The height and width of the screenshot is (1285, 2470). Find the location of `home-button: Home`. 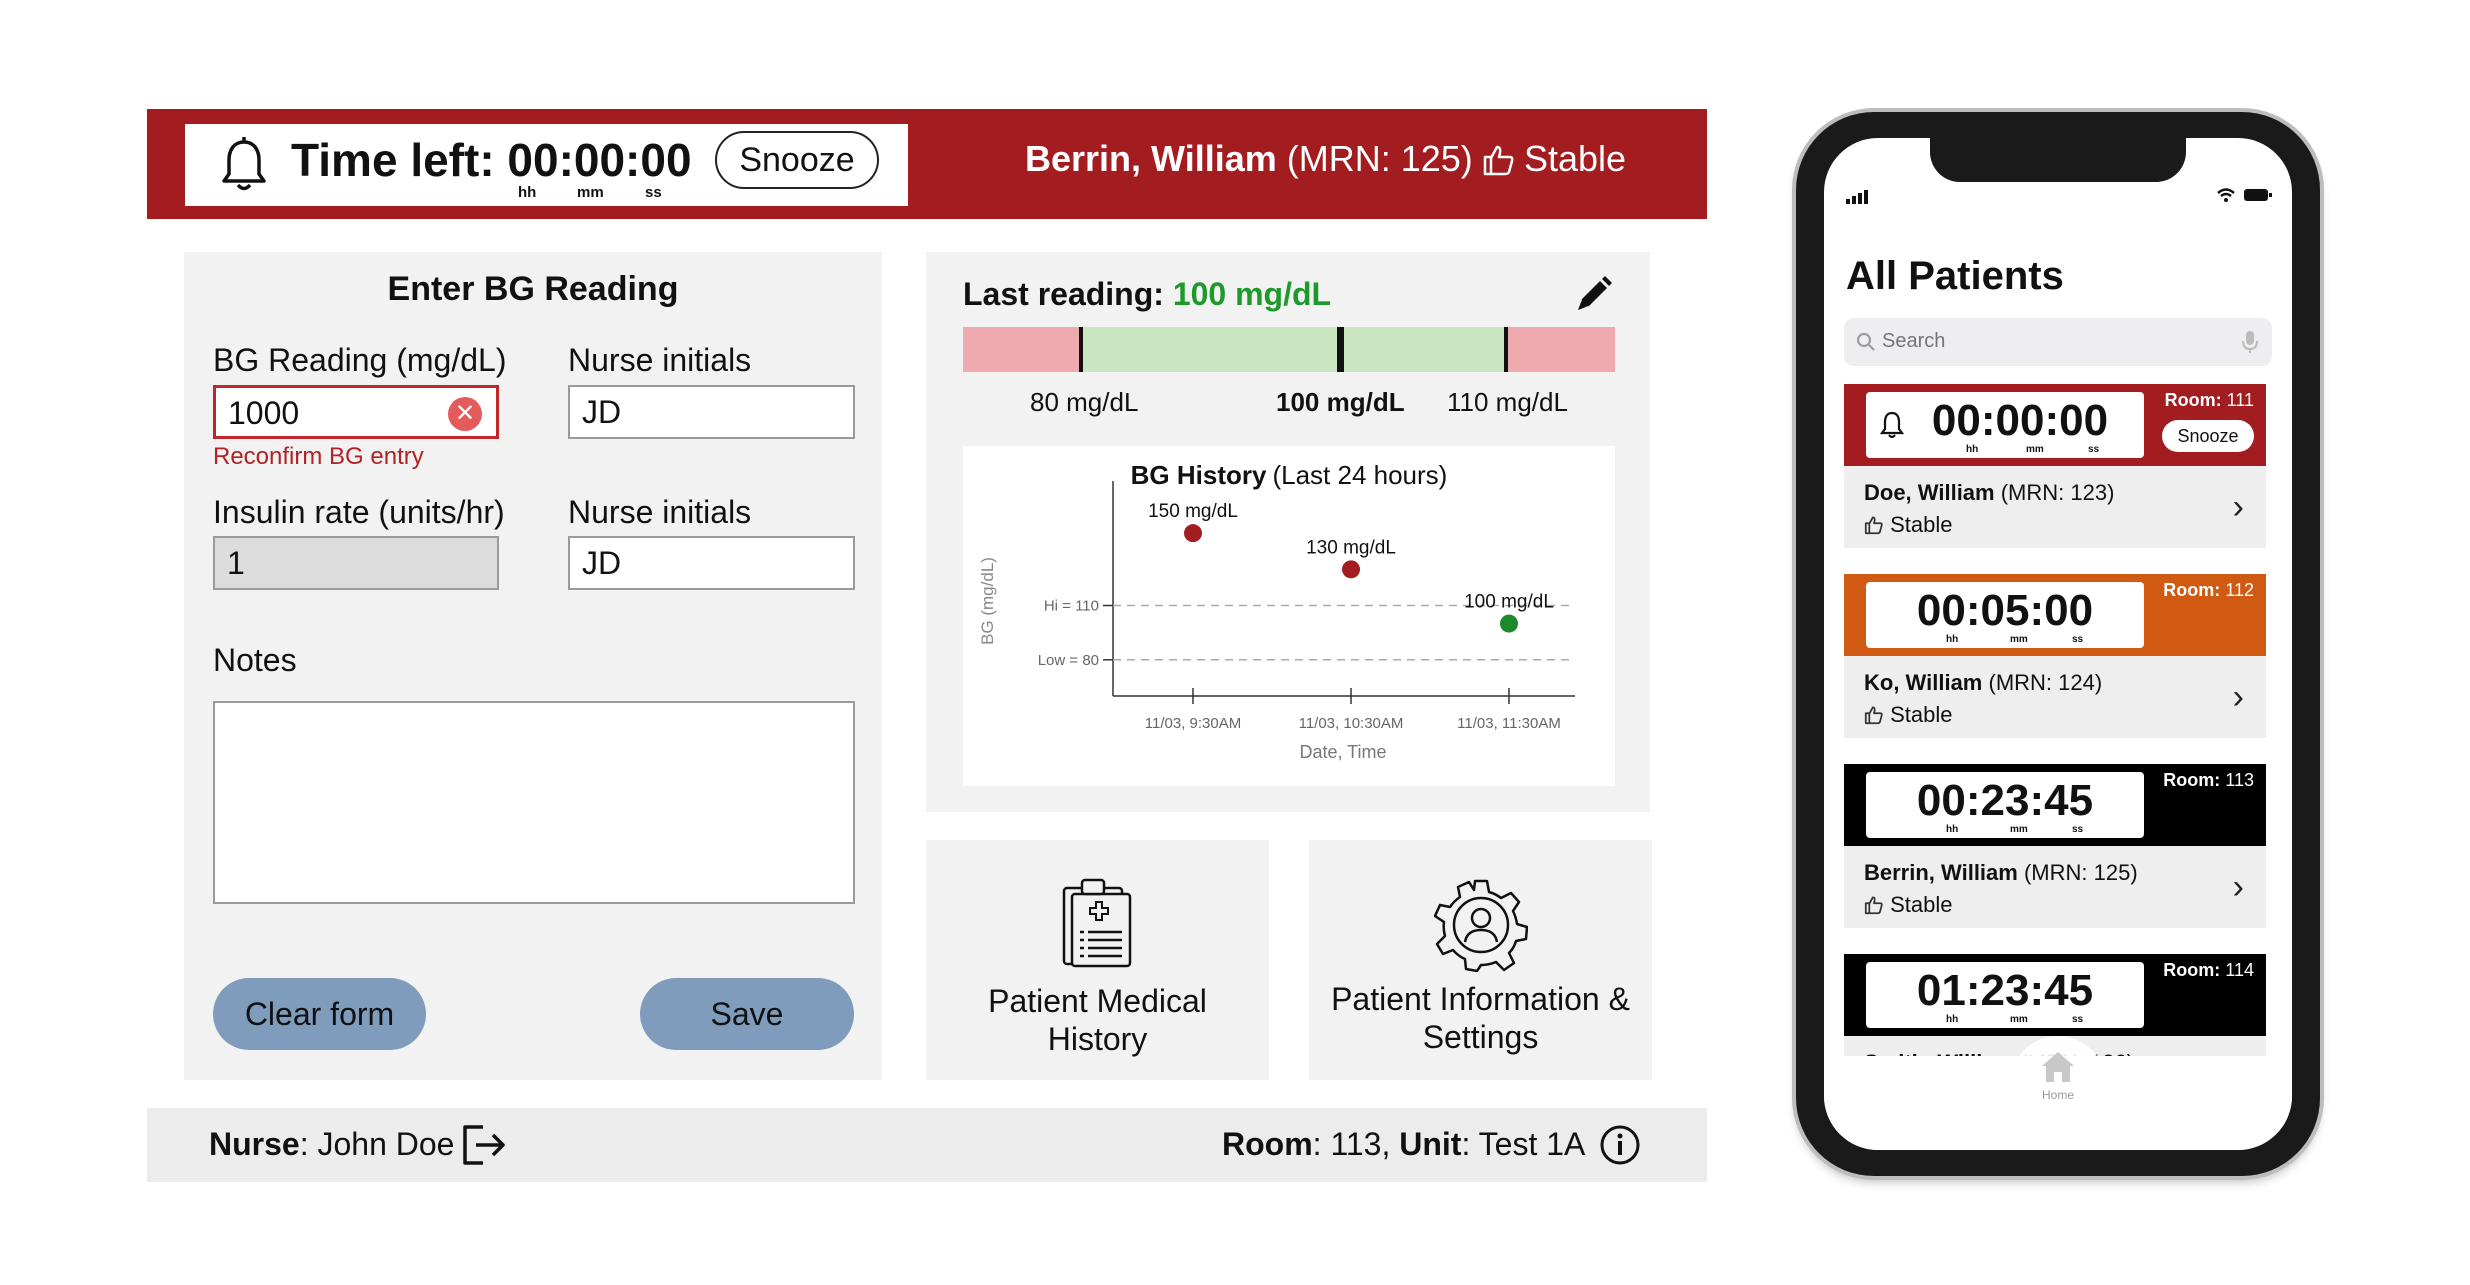

home-button: Home is located at coordinates (2058, 1084).